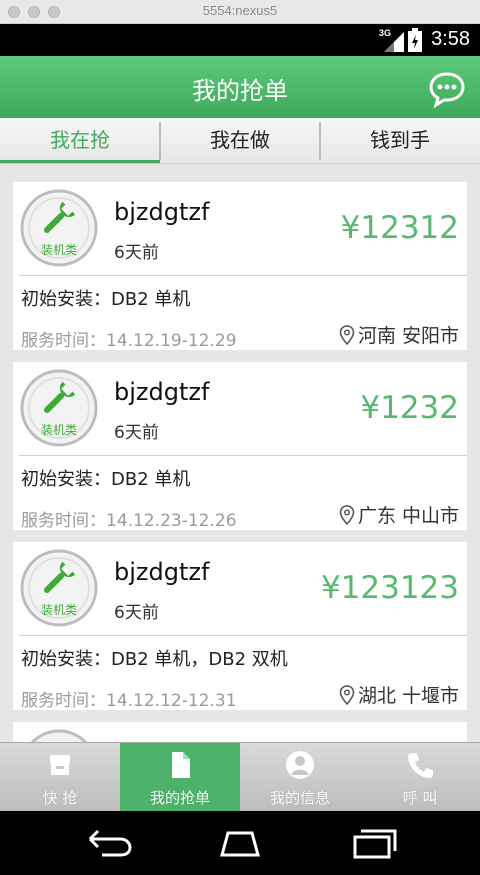 This screenshot has width=480, height=875. Describe the element at coordinates (59, 735) in the screenshot. I see `install-category-icon` at that location.